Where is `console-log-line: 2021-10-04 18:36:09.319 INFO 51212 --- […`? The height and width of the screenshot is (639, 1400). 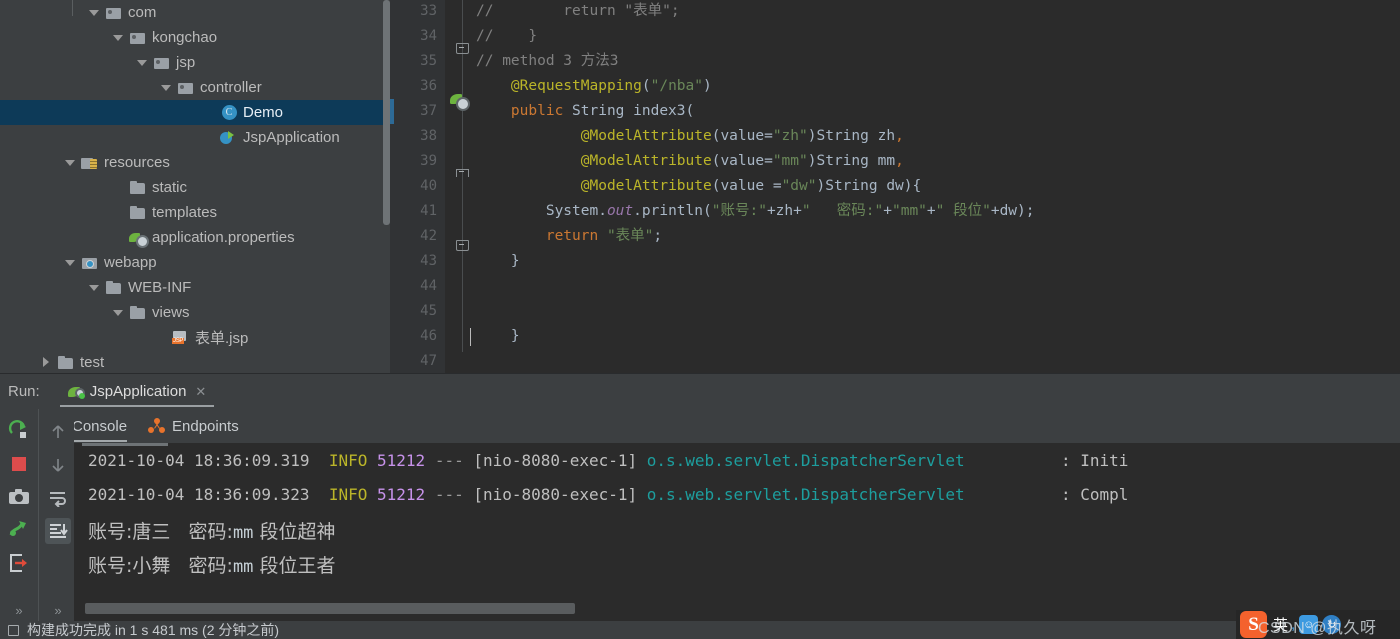 console-log-line: 2021-10-04 18:36:09.319 INFO 51212 --- [… is located at coordinates (608, 460).